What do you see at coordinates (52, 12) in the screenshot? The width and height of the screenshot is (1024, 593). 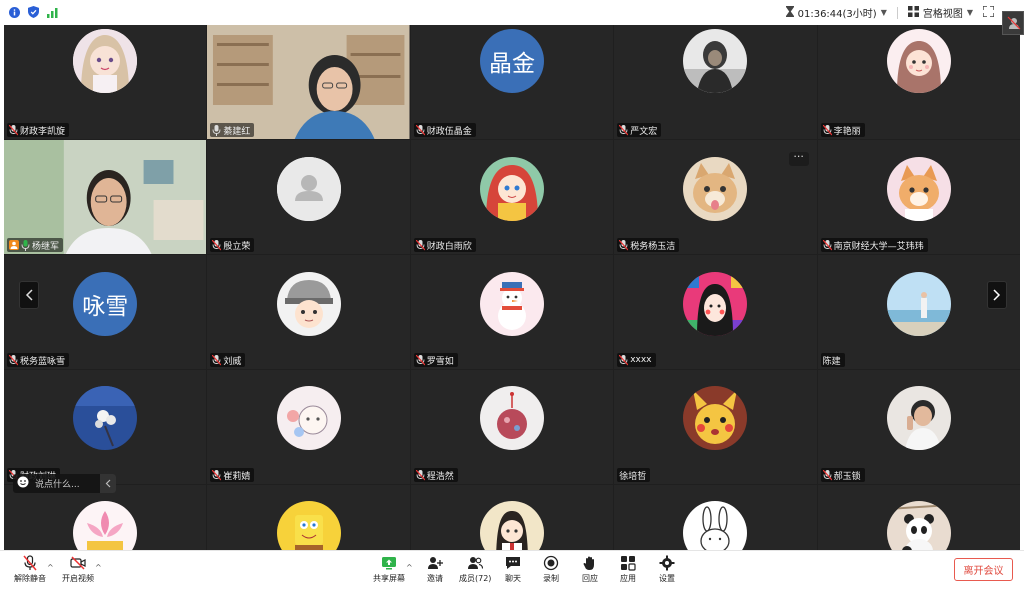 I see `signal-icon` at bounding box center [52, 12].